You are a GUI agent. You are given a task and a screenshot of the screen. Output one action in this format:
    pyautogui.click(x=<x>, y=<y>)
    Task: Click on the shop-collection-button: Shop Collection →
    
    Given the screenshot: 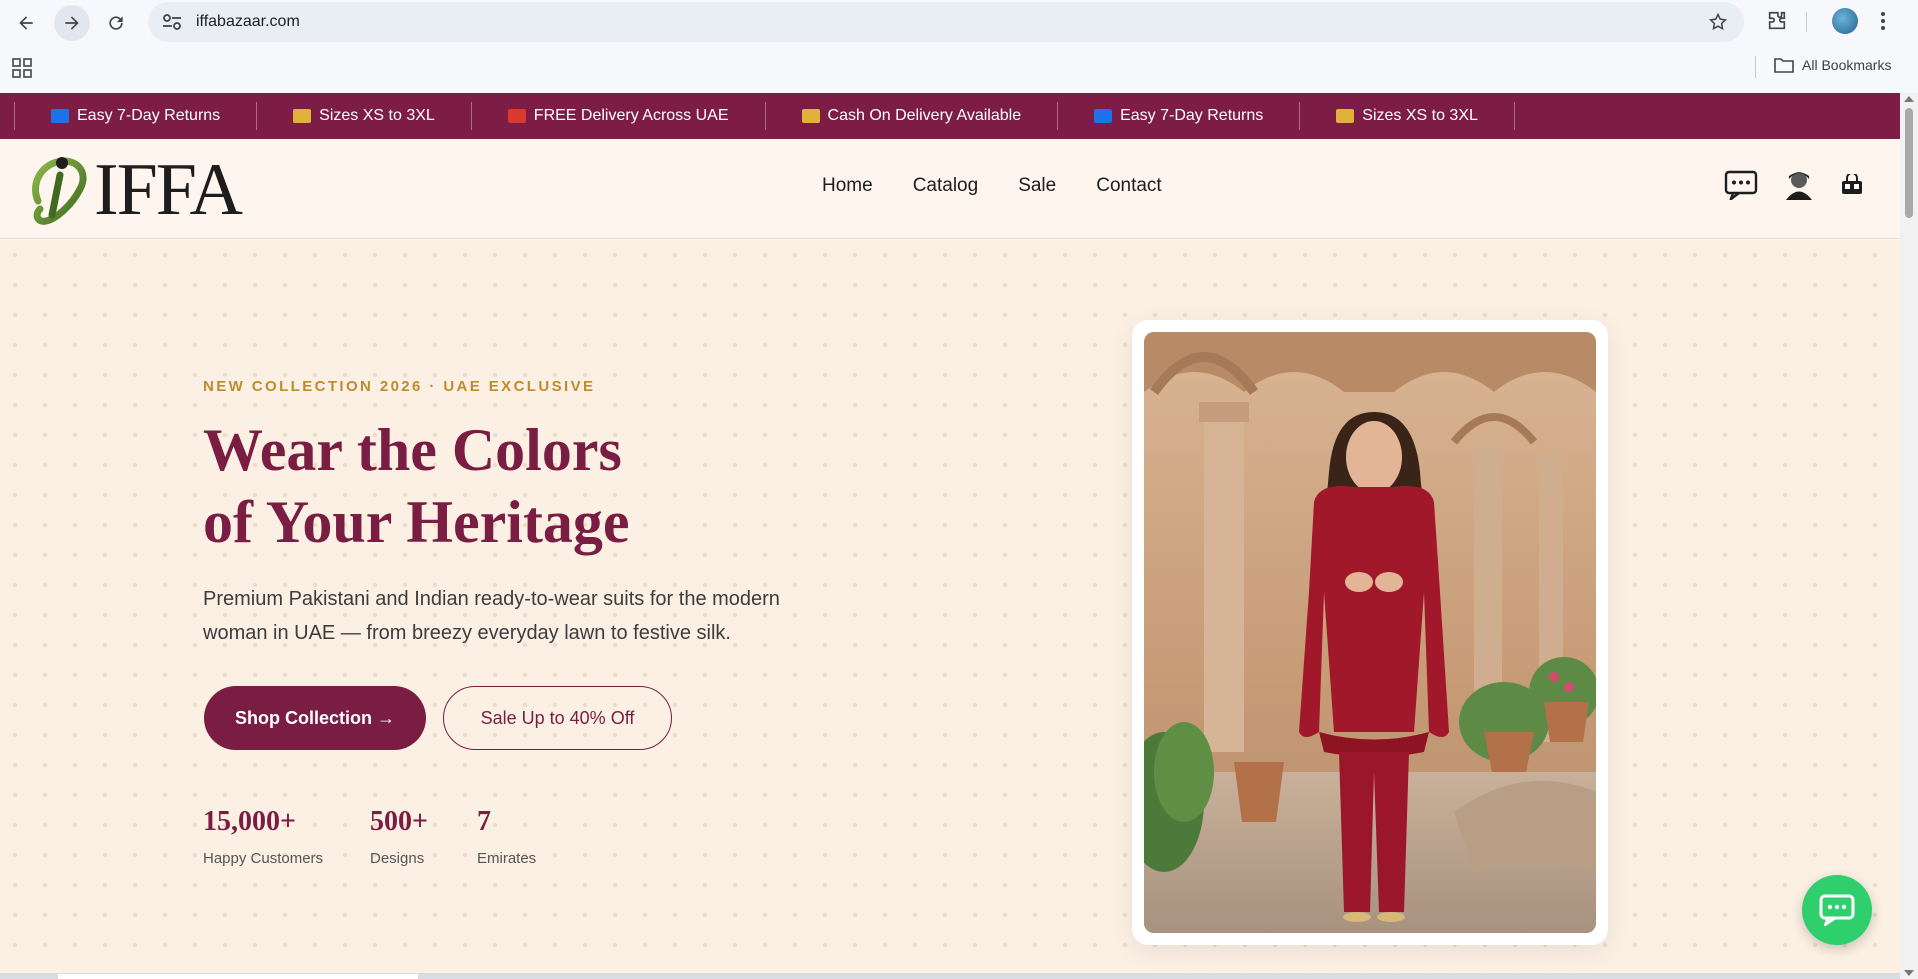 What is the action you would take?
    pyautogui.click(x=315, y=718)
    